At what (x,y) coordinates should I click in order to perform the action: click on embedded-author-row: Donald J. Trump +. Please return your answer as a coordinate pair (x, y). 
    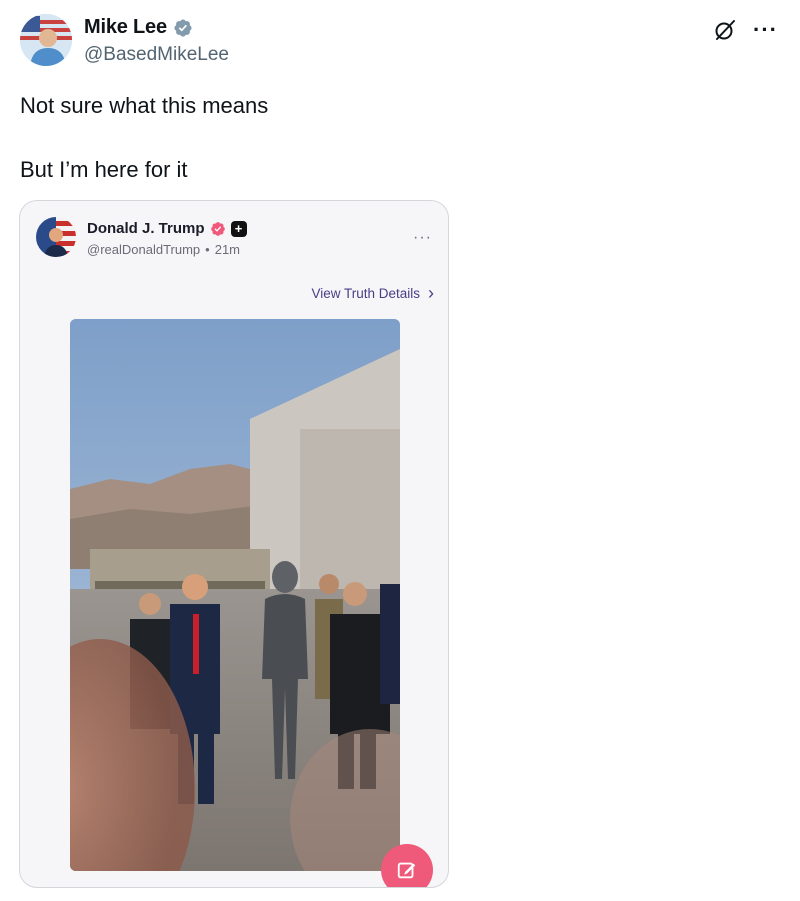
    Looking at the image, I should click on (167, 228).